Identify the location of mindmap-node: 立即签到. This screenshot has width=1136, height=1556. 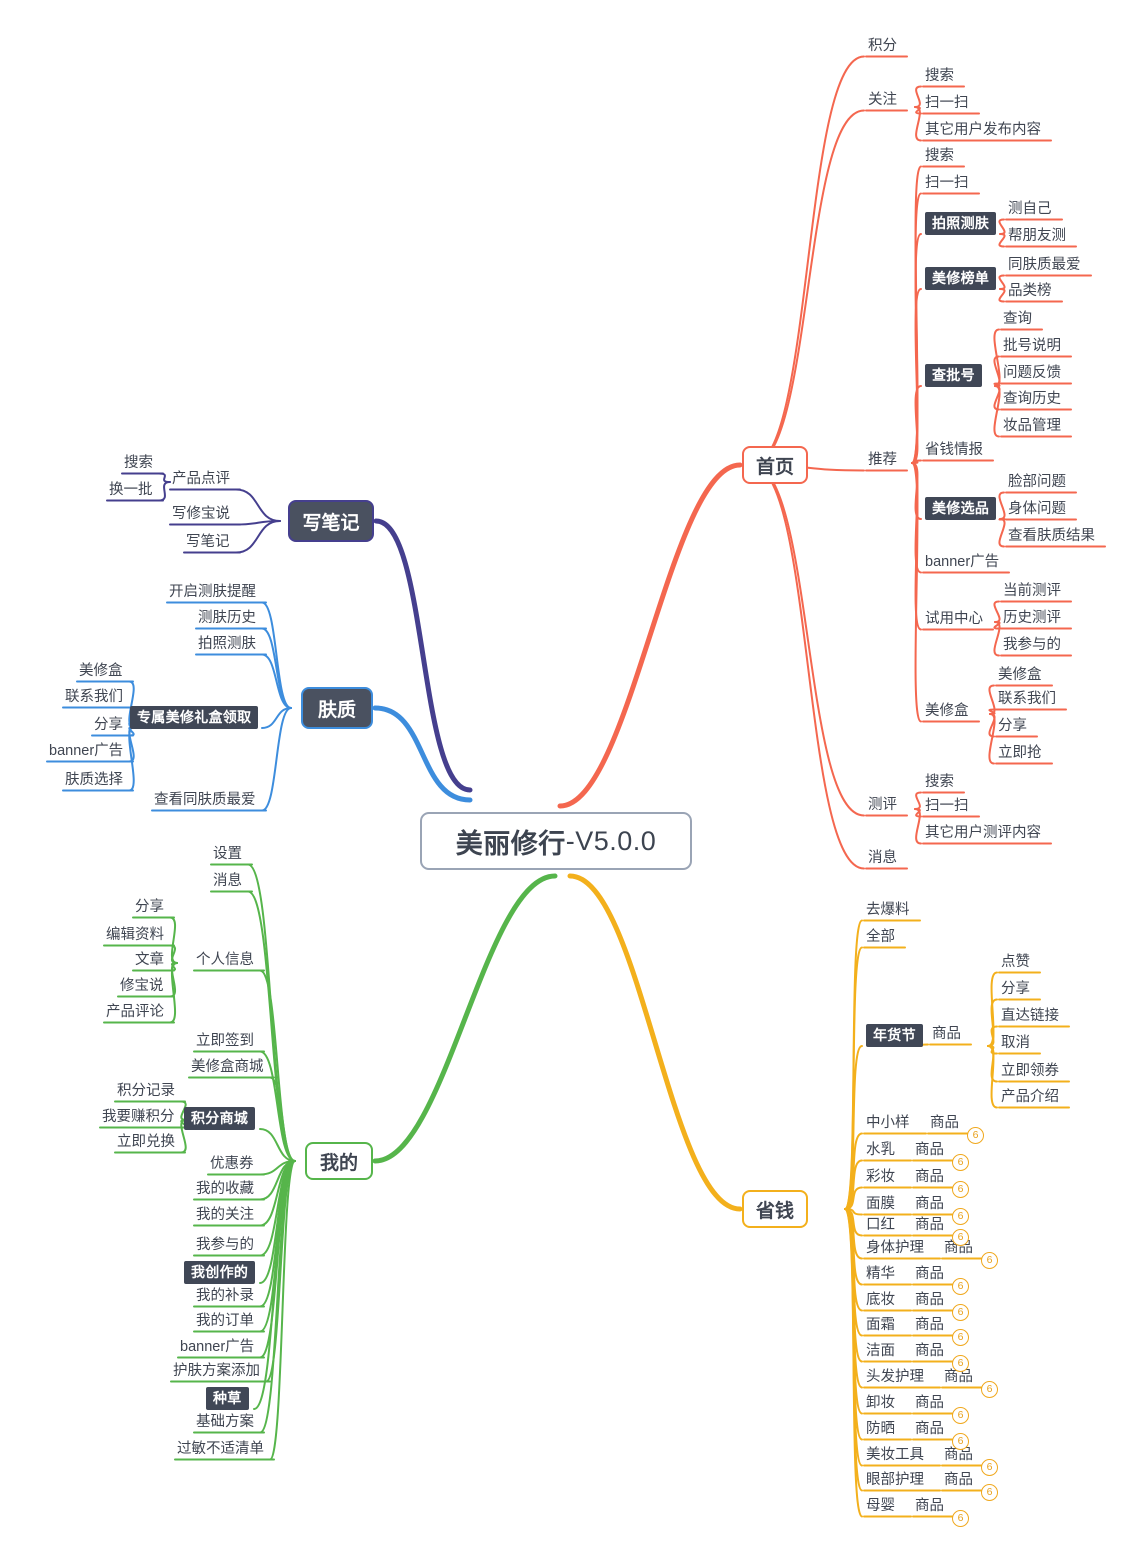
(225, 1041).